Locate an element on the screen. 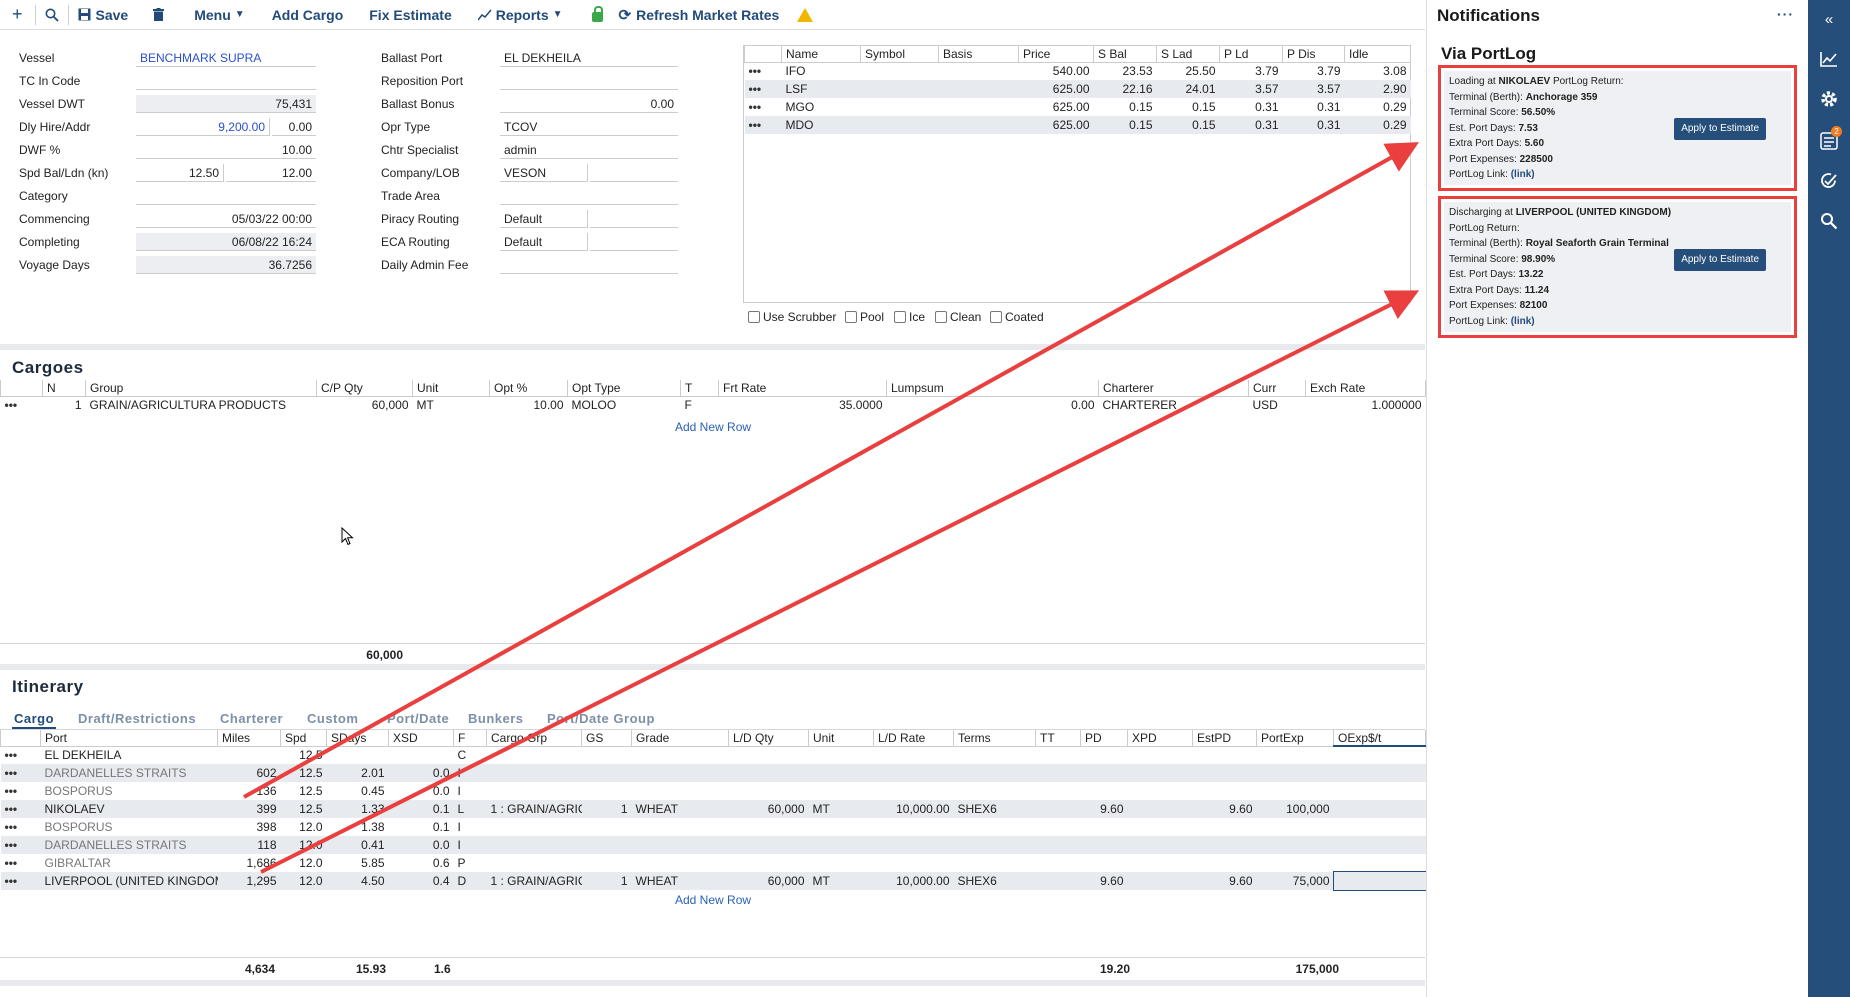 The image size is (1850, 997). double-chevron-left-icon: « is located at coordinates (1829, 20).